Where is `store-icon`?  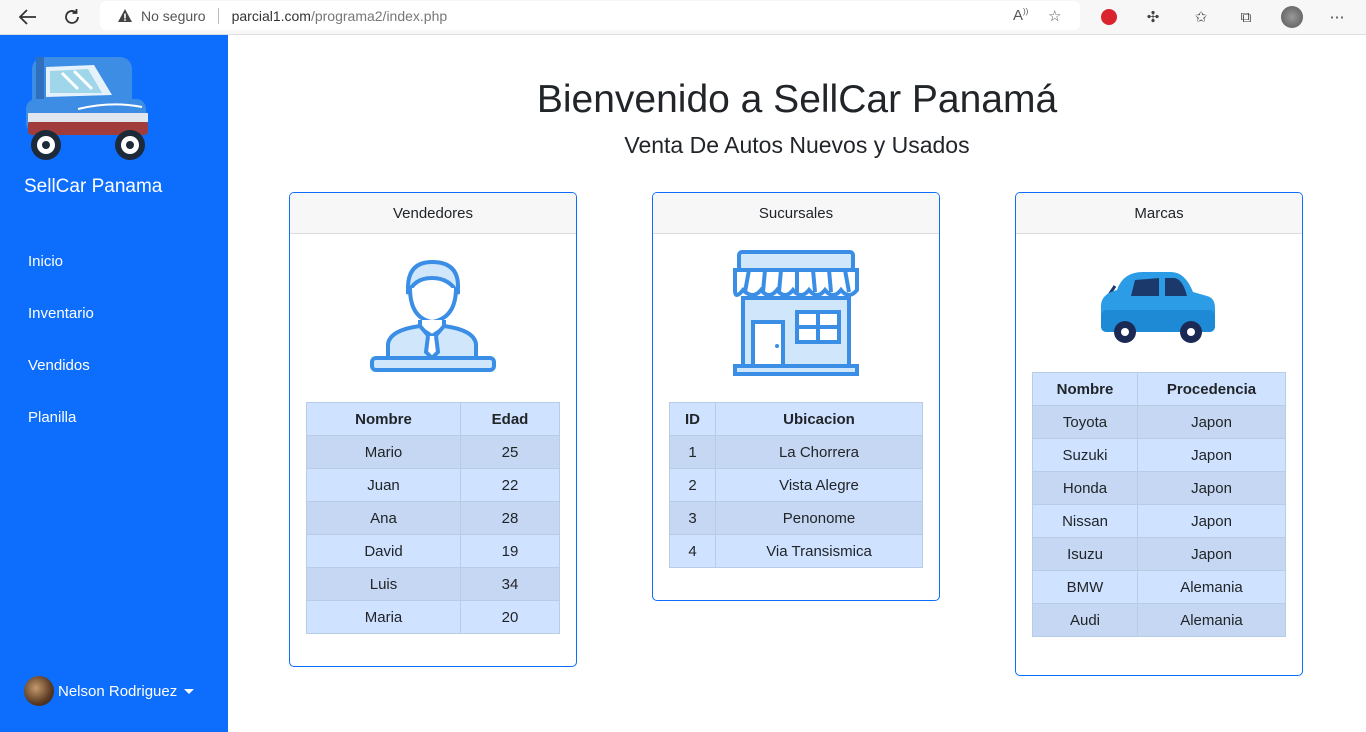
store-icon is located at coordinates (796, 313).